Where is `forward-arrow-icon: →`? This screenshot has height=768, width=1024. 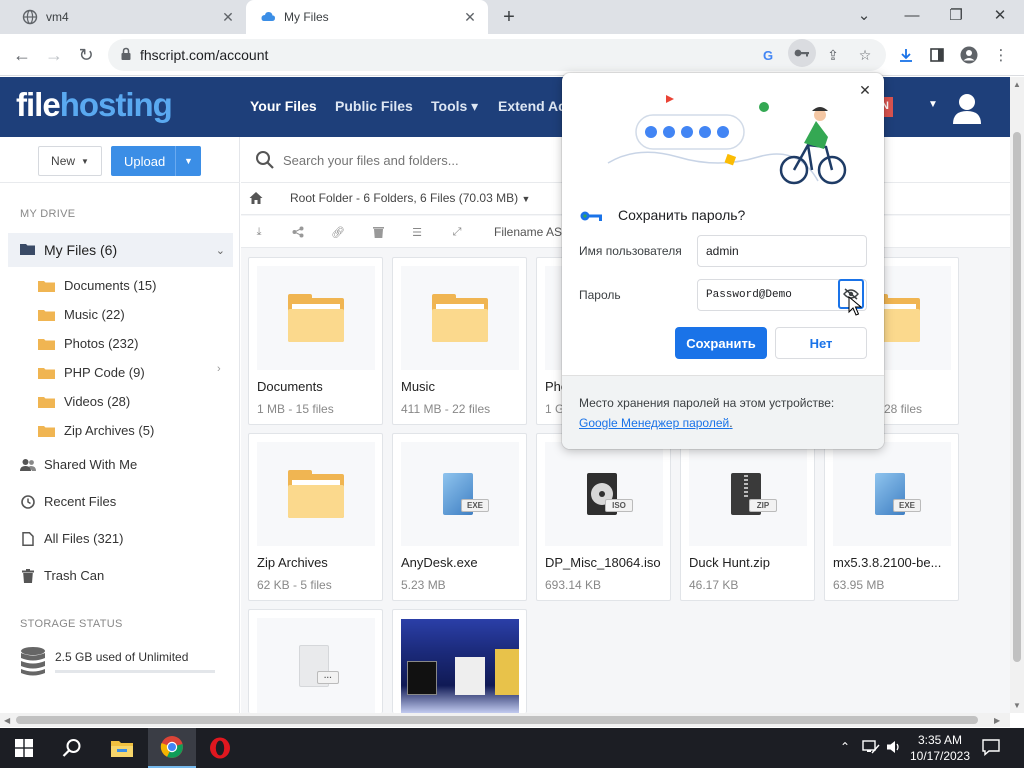
forward-arrow-icon: → is located at coordinates (54, 55).